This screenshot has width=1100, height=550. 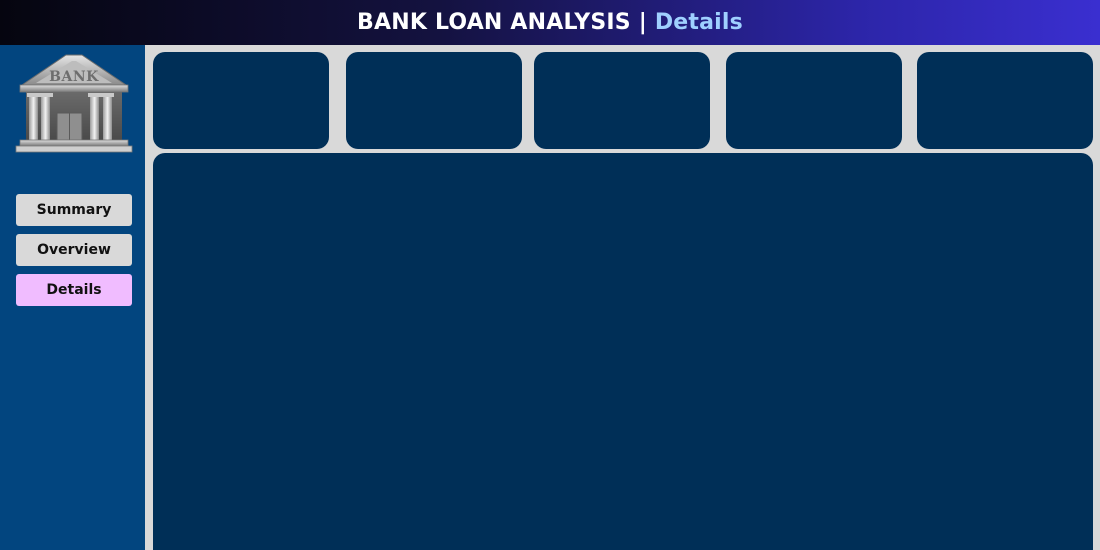 What do you see at coordinates (494, 22) in the screenshot?
I see `title-main: BANK LOAN ANALYSIS` at bounding box center [494, 22].